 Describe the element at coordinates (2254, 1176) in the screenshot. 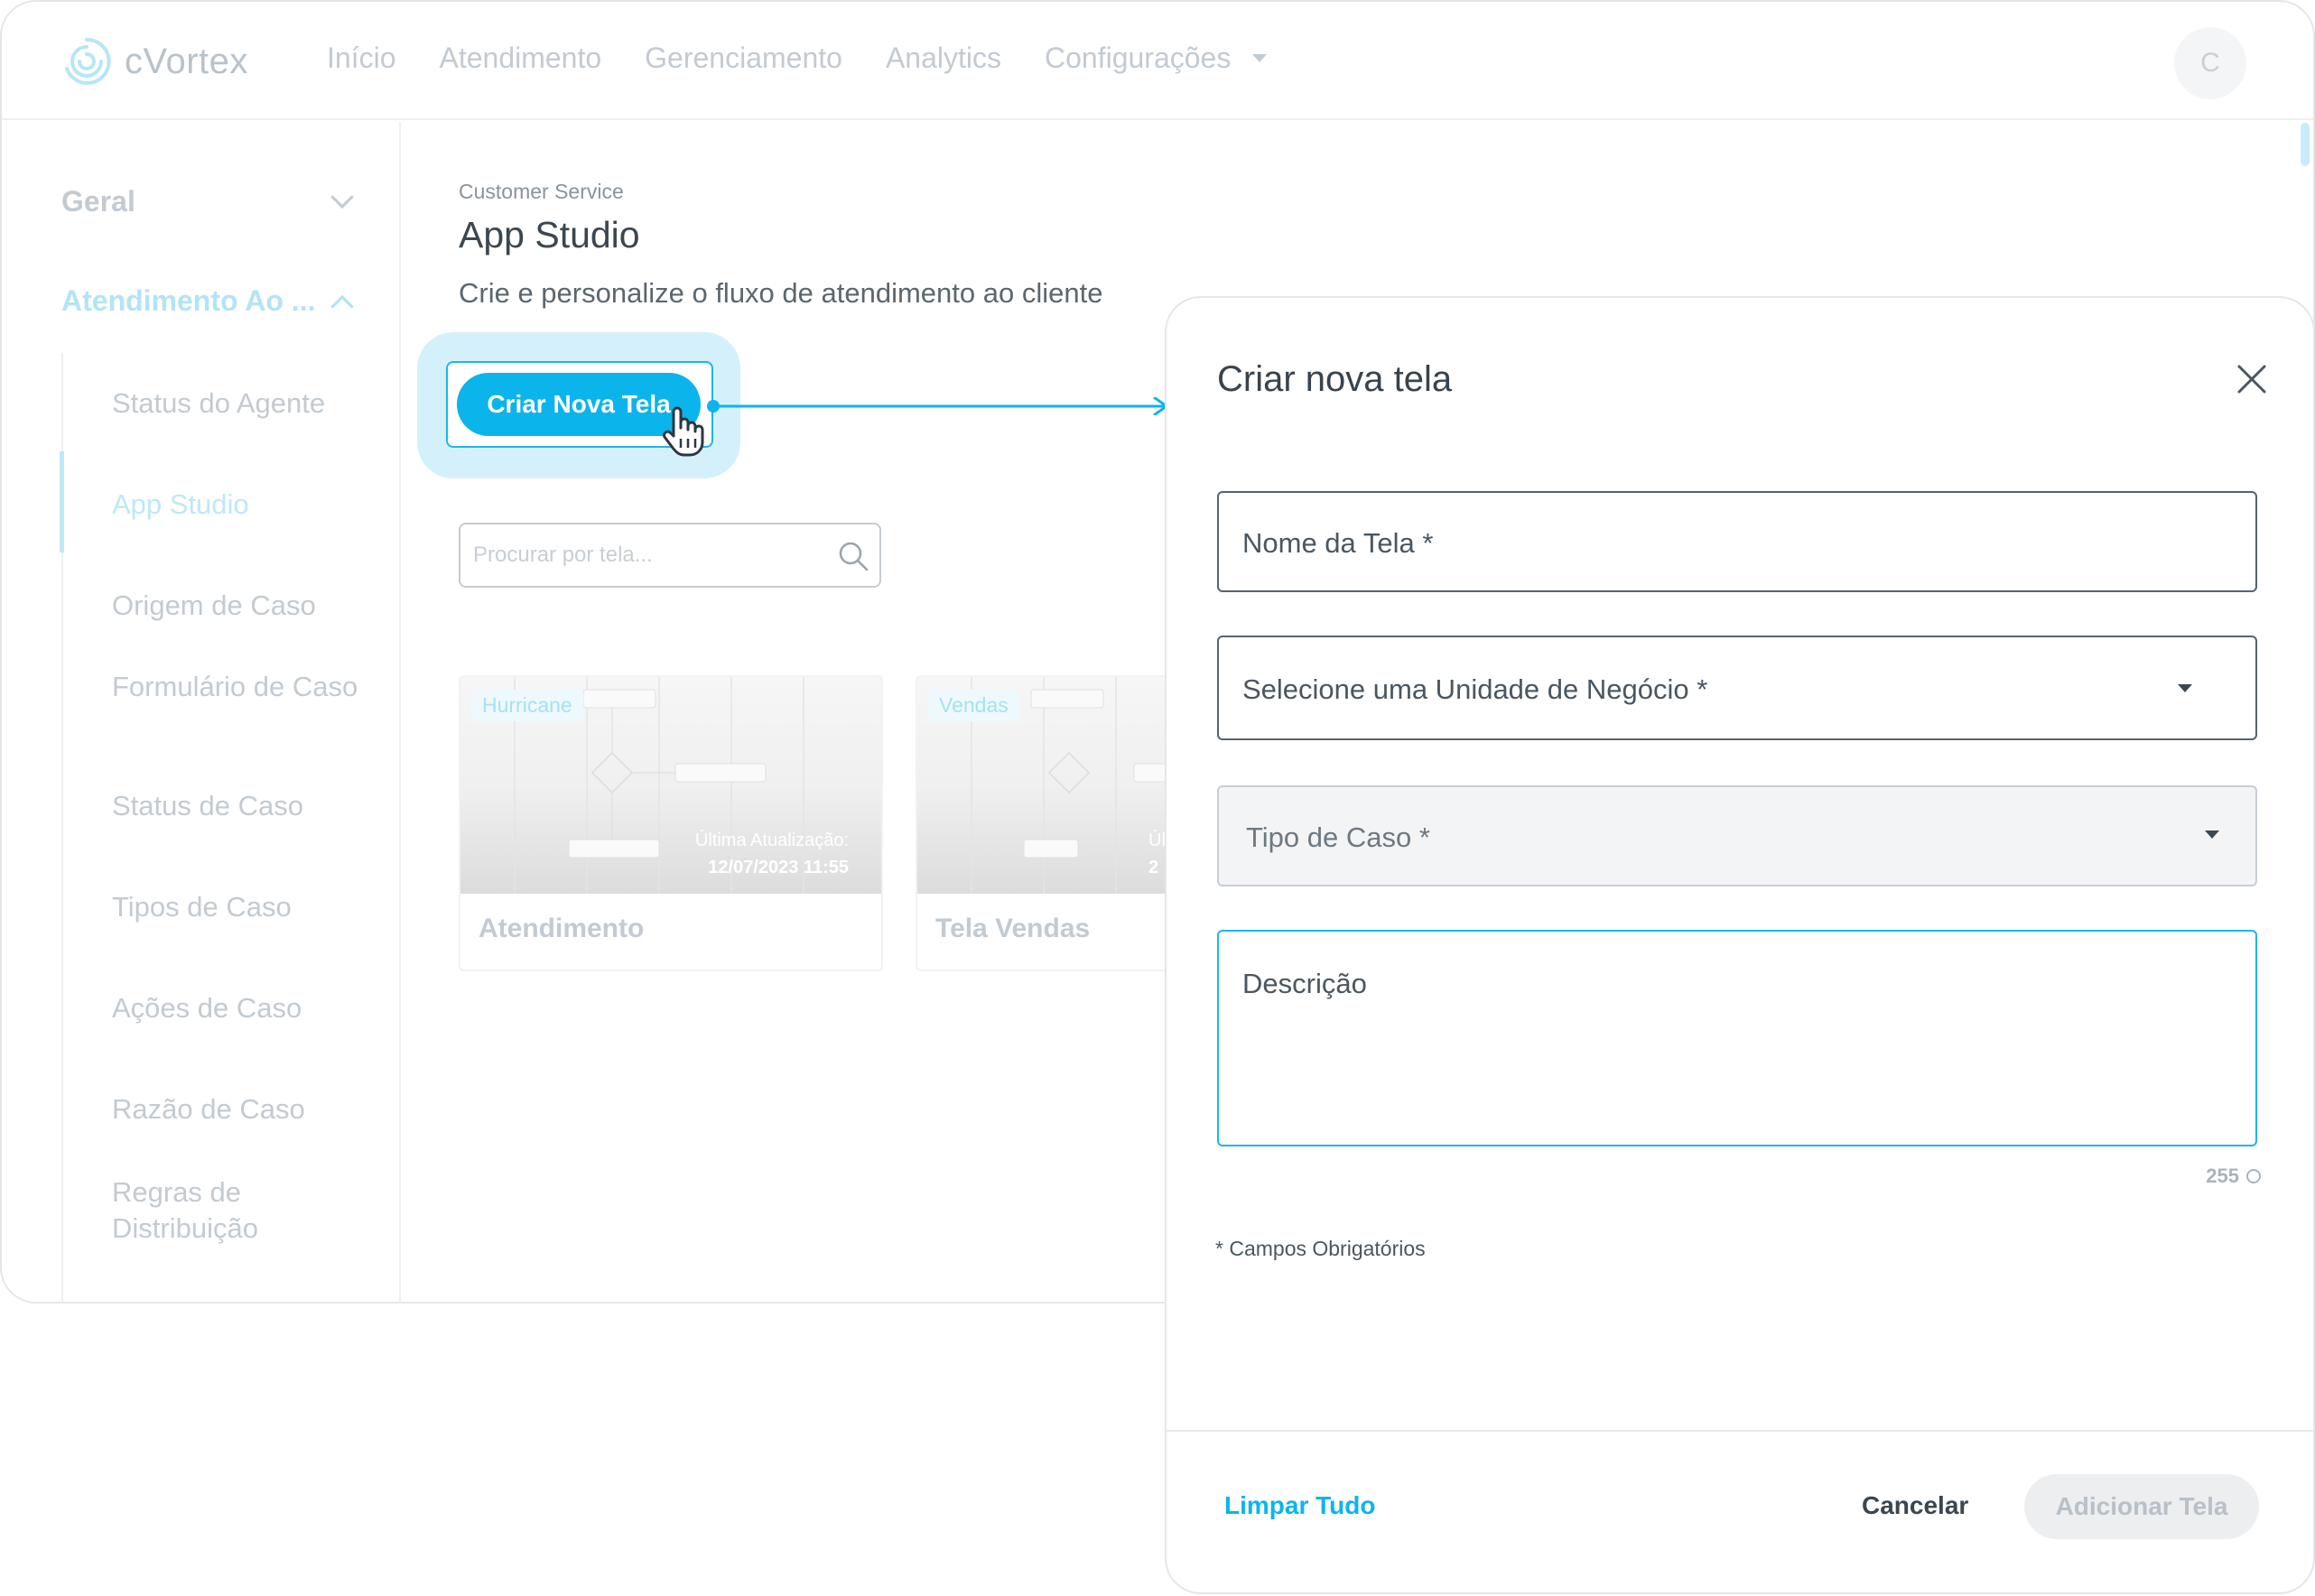

I see `counter-ring-icon` at that location.